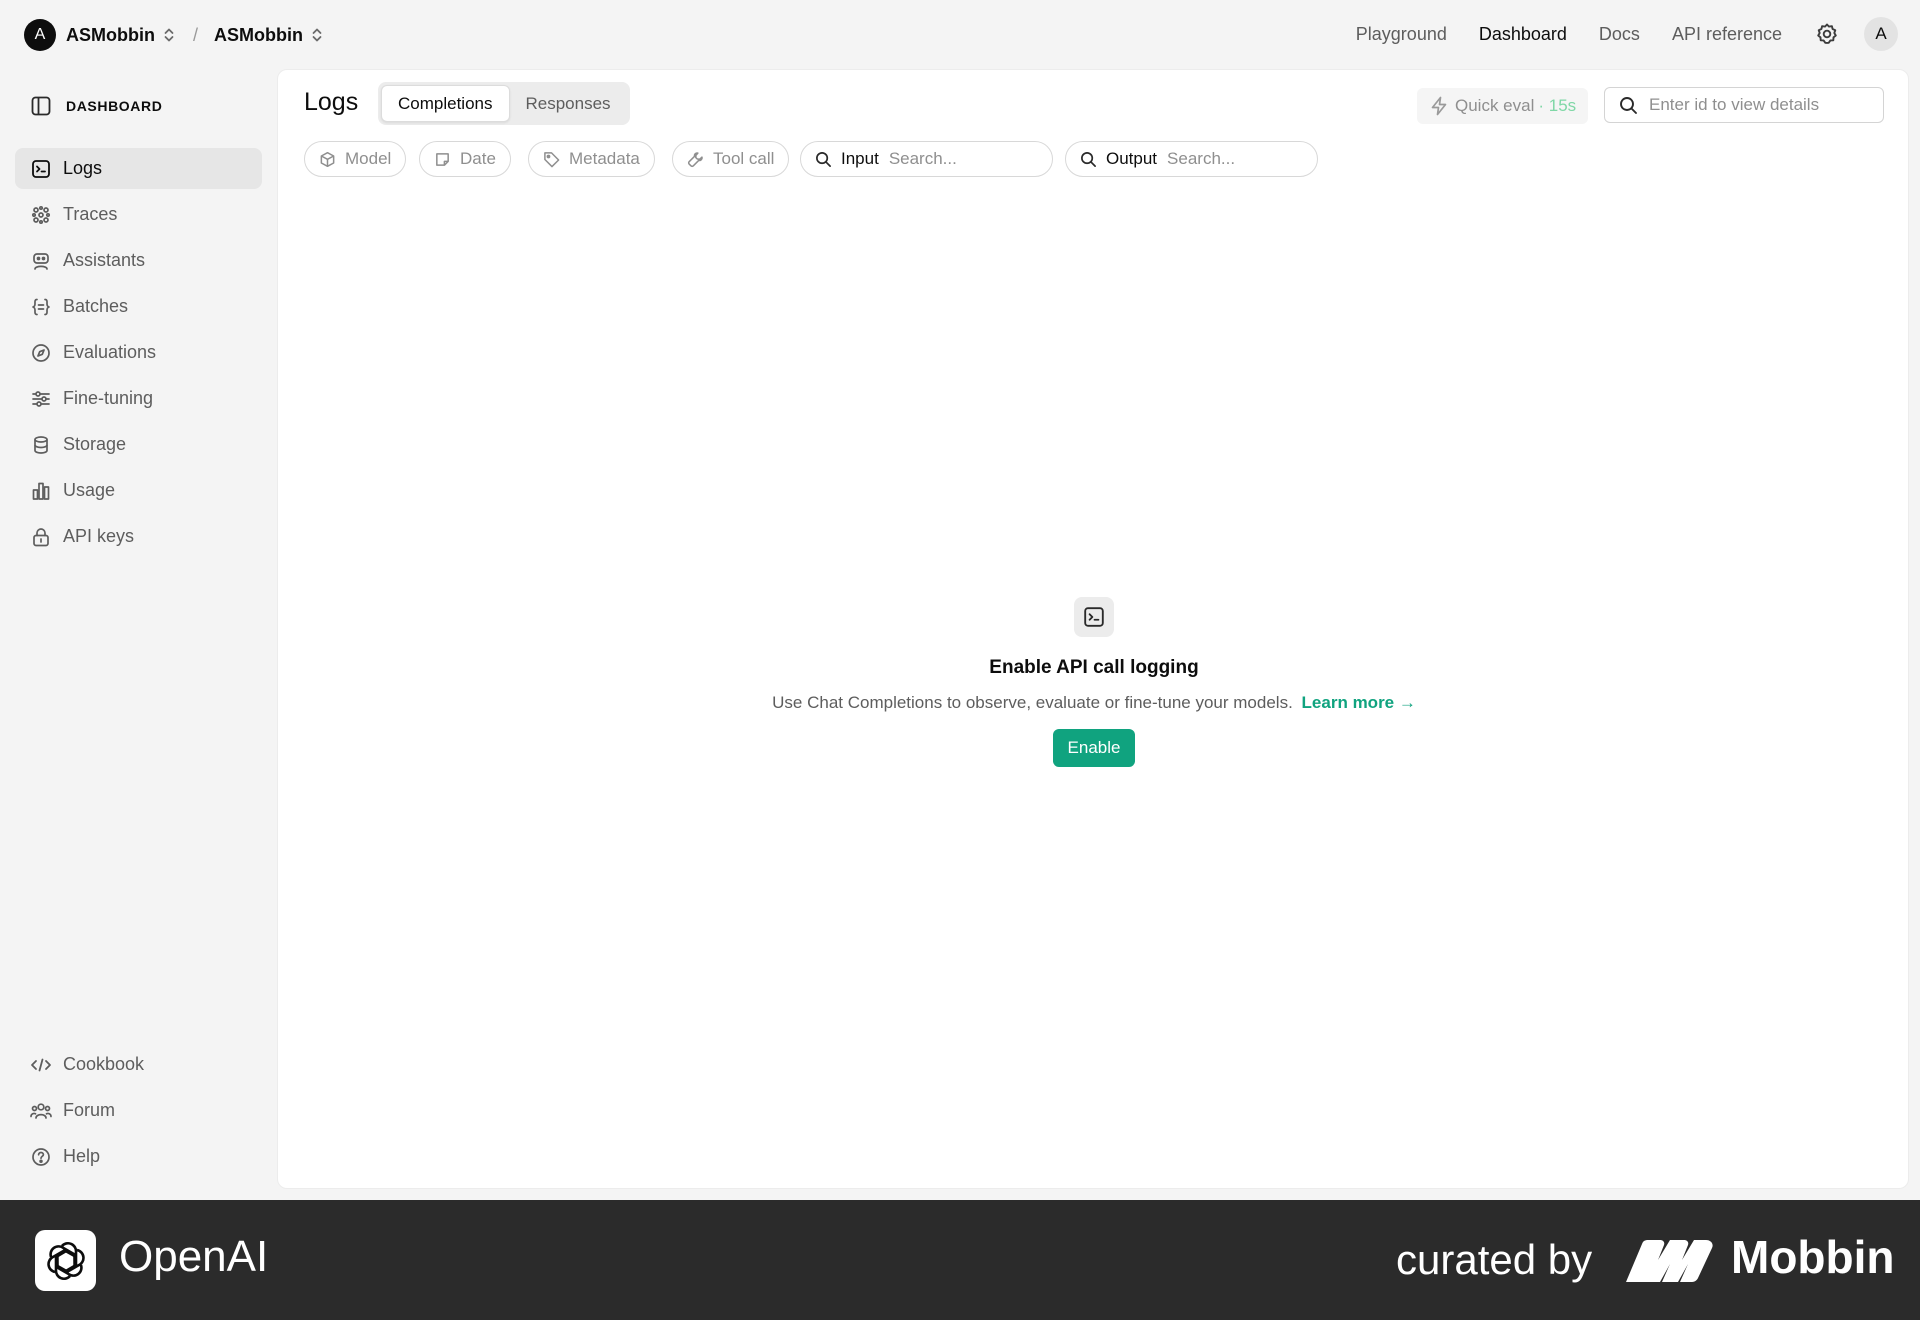 The width and height of the screenshot is (1920, 1320). Describe the element at coordinates (41, 1111) in the screenshot. I see `people-icon` at that location.